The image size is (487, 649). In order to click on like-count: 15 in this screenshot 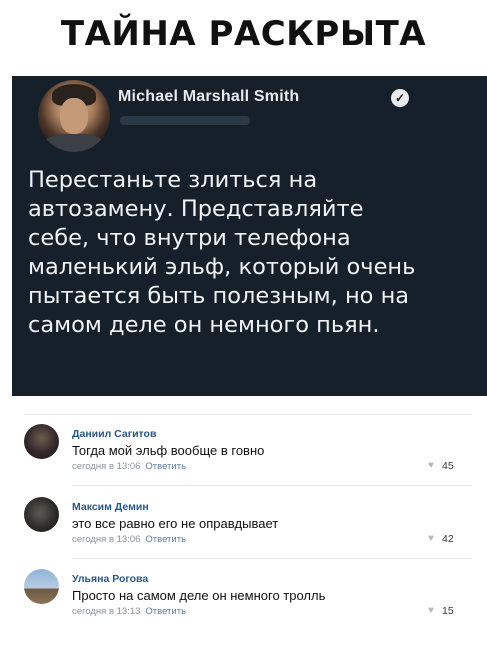, I will do `click(448, 611)`.